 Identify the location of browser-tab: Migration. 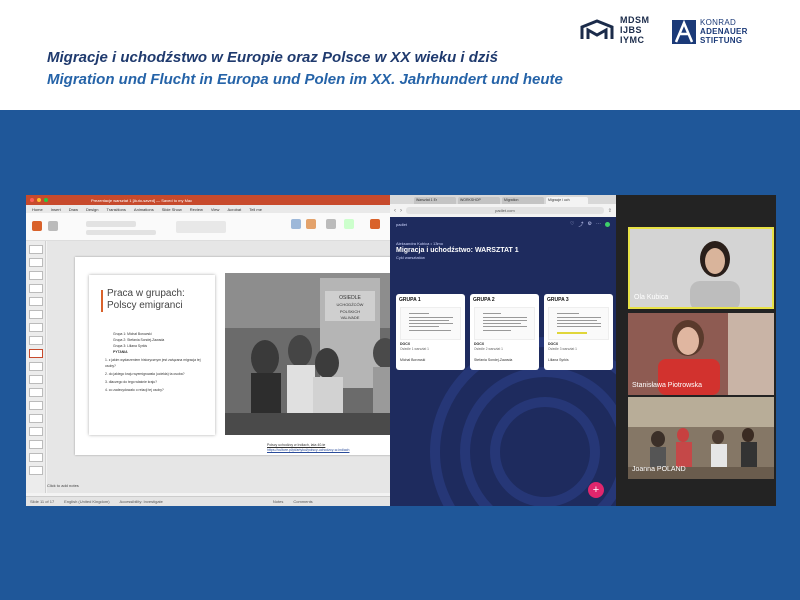
(523, 200).